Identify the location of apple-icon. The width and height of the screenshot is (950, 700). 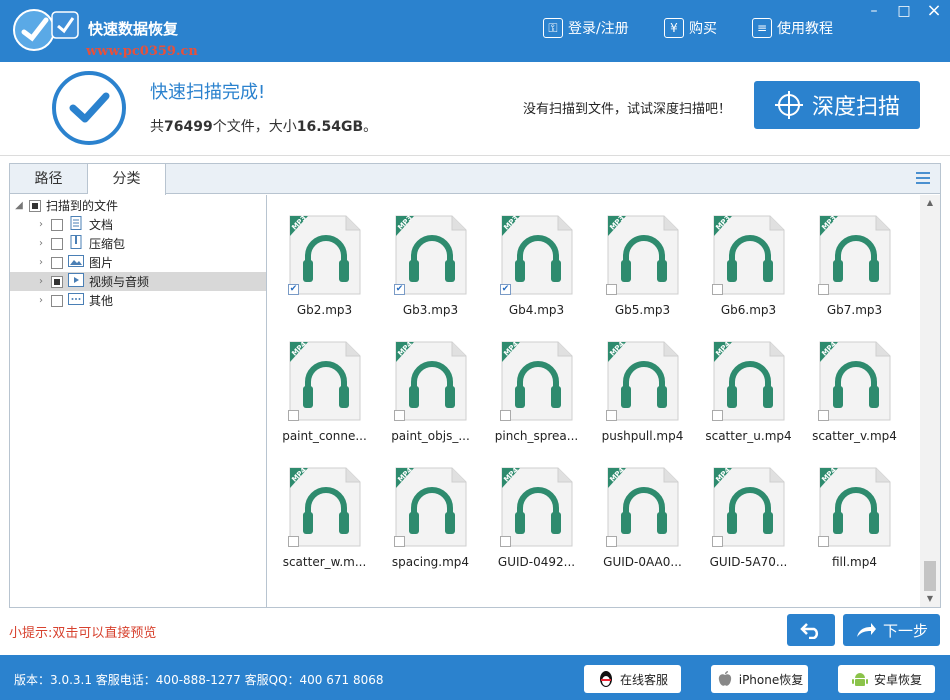
(724, 678).